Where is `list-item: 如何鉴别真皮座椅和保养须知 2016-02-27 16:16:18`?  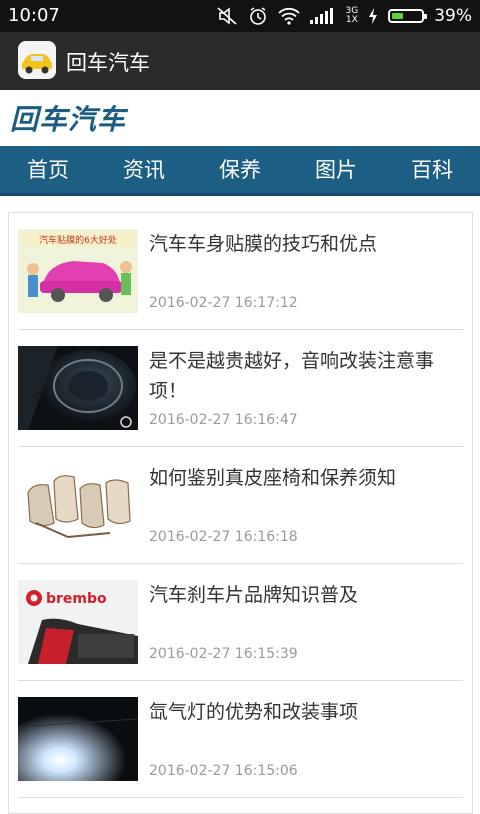 list-item: 如何鉴别真皮座椅和保养须知 2016-02-27 16:16:18 is located at coordinates (240, 505).